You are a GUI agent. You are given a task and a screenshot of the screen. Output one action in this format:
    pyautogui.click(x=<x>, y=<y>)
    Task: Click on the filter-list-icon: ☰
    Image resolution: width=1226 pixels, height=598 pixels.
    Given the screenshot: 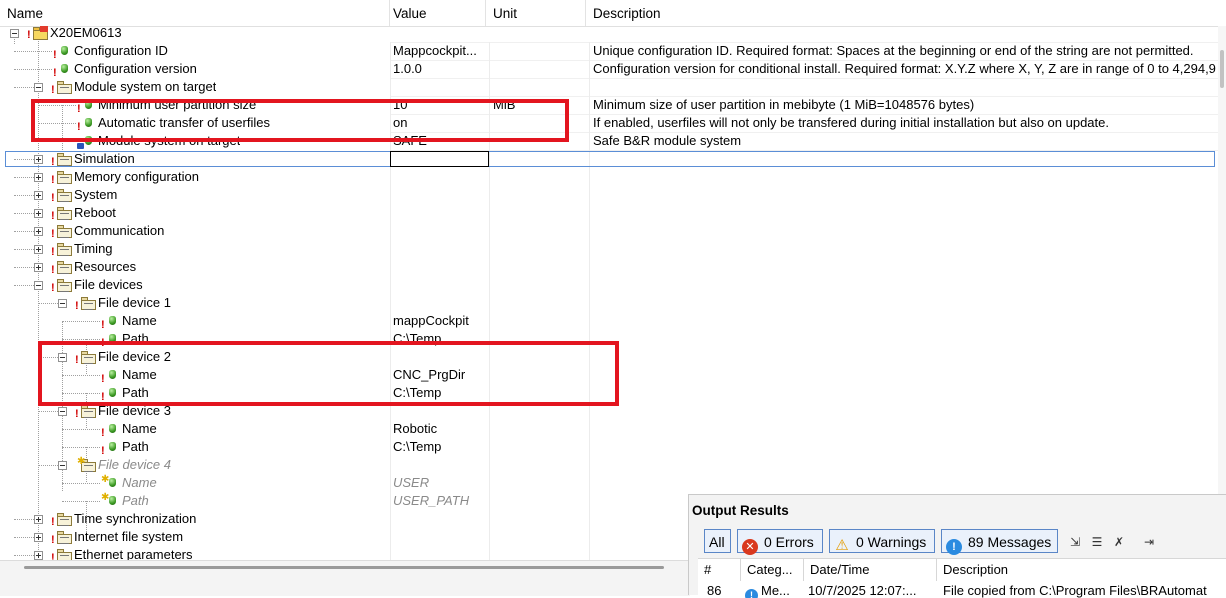 What is the action you would take?
    pyautogui.click(x=1097, y=542)
    